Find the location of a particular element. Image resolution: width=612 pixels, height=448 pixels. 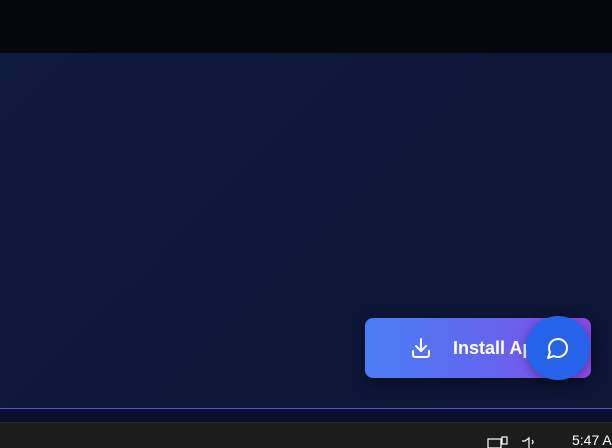

display-icon is located at coordinates (498, 442).